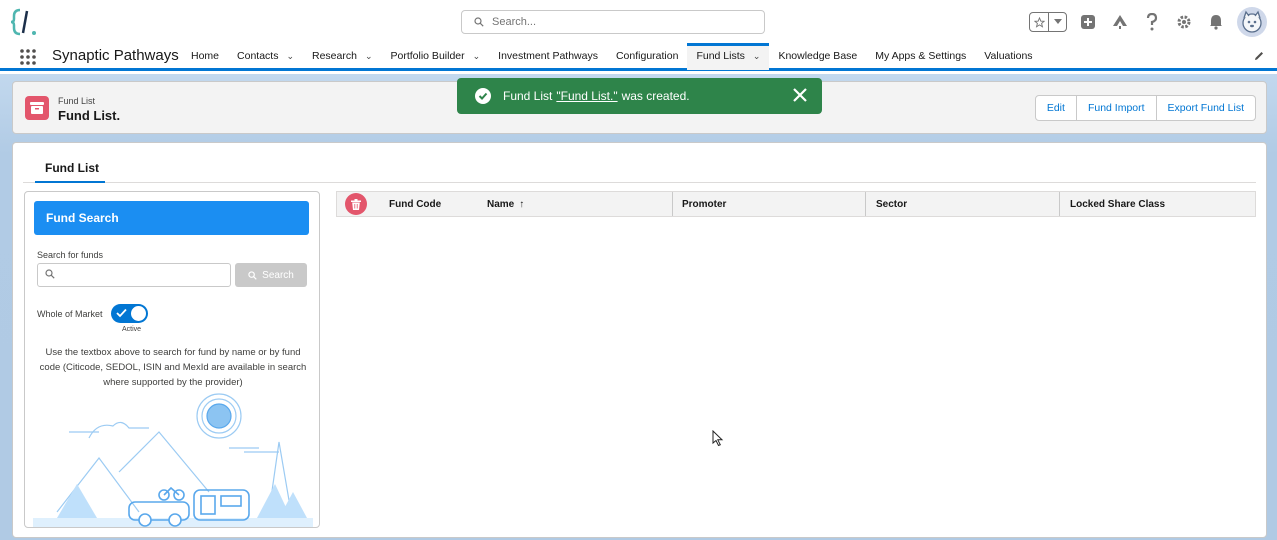 The height and width of the screenshot is (540, 1277). I want to click on edit-nav-pencil-icon, so click(1259, 56).